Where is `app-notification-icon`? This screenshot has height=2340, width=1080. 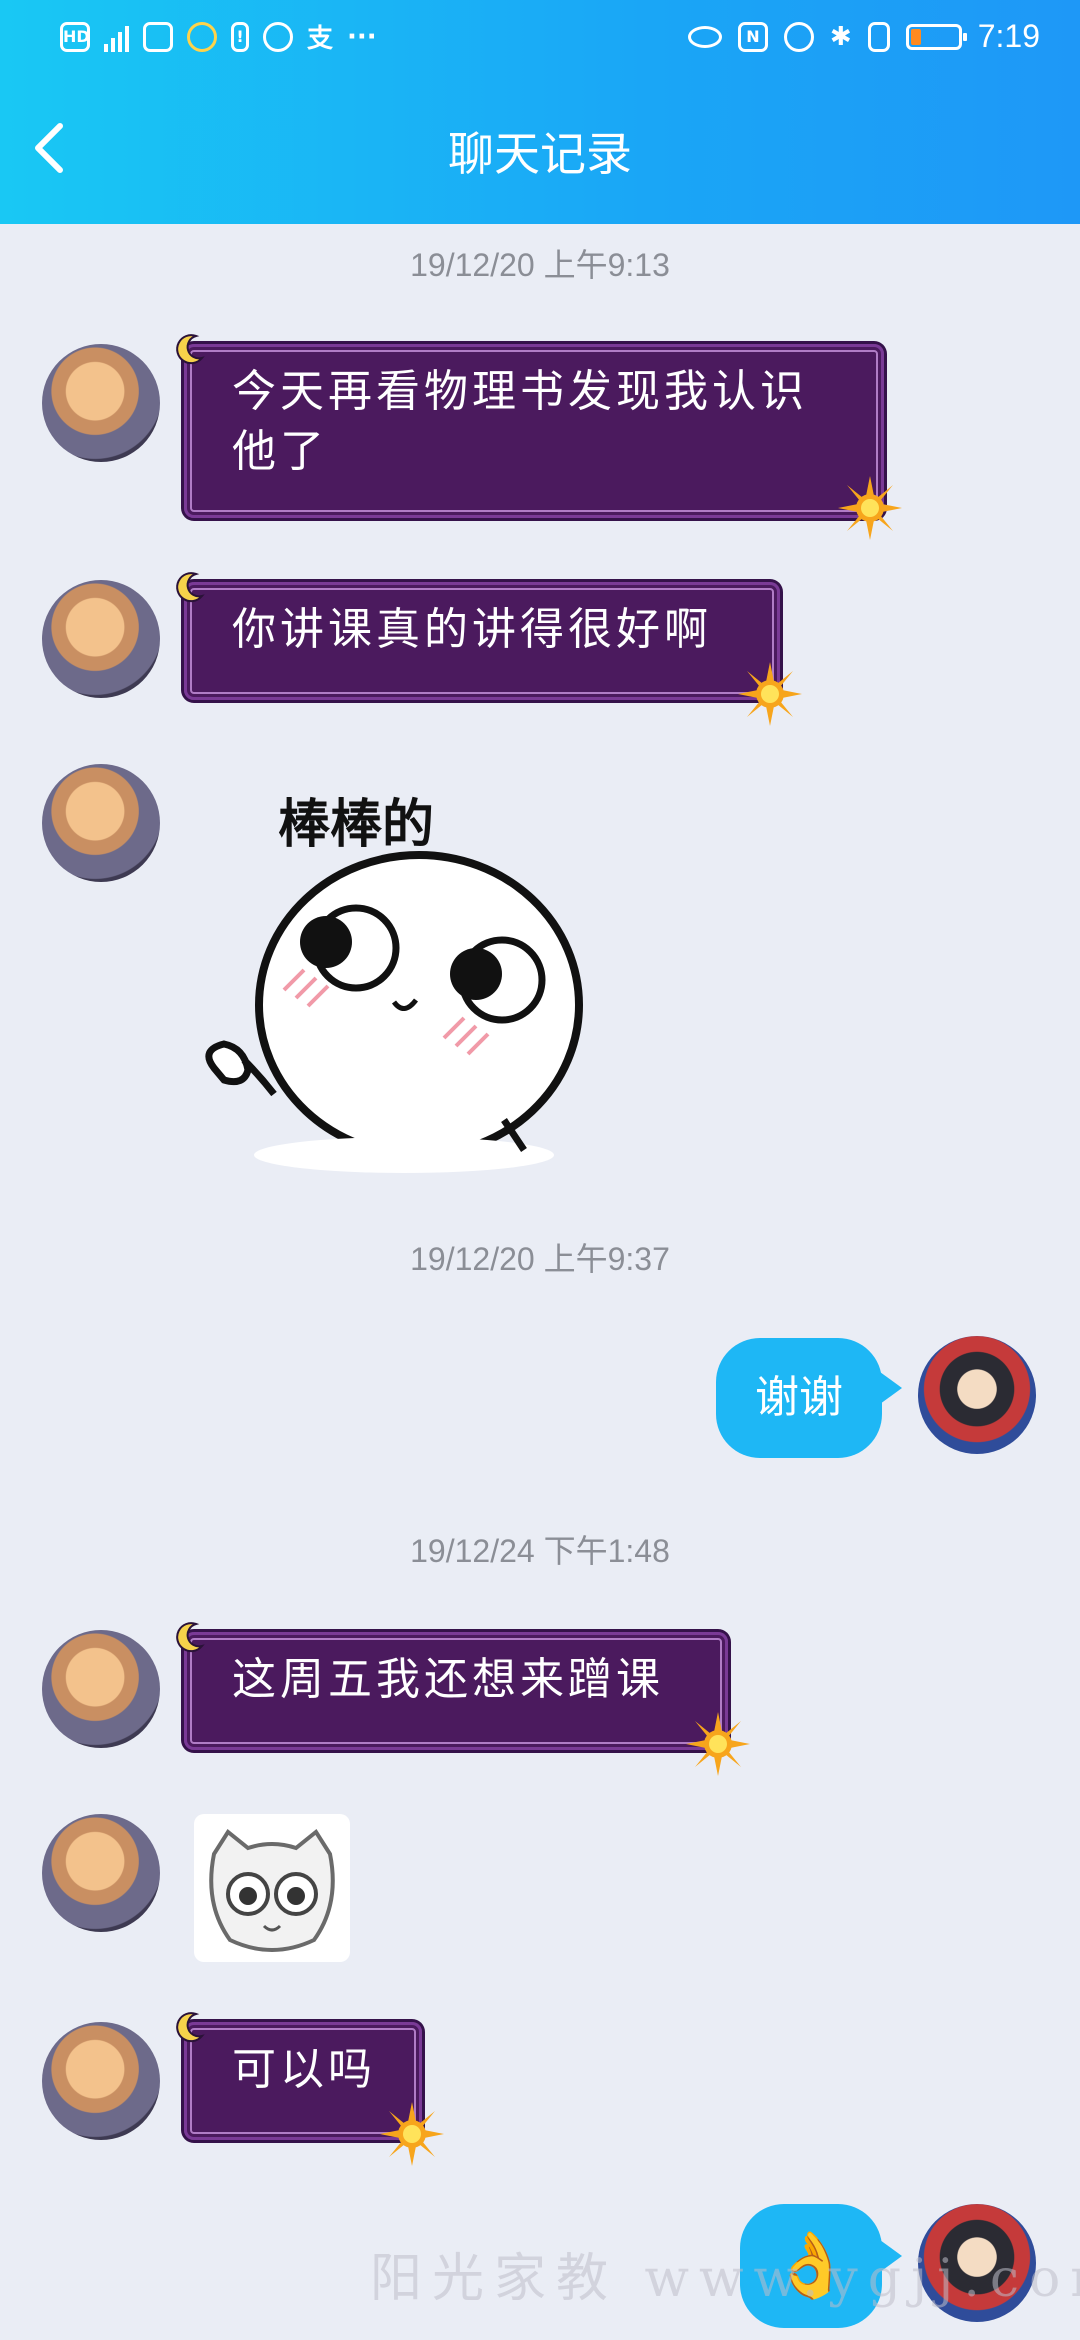
app-notification-icon is located at coordinates (158, 36).